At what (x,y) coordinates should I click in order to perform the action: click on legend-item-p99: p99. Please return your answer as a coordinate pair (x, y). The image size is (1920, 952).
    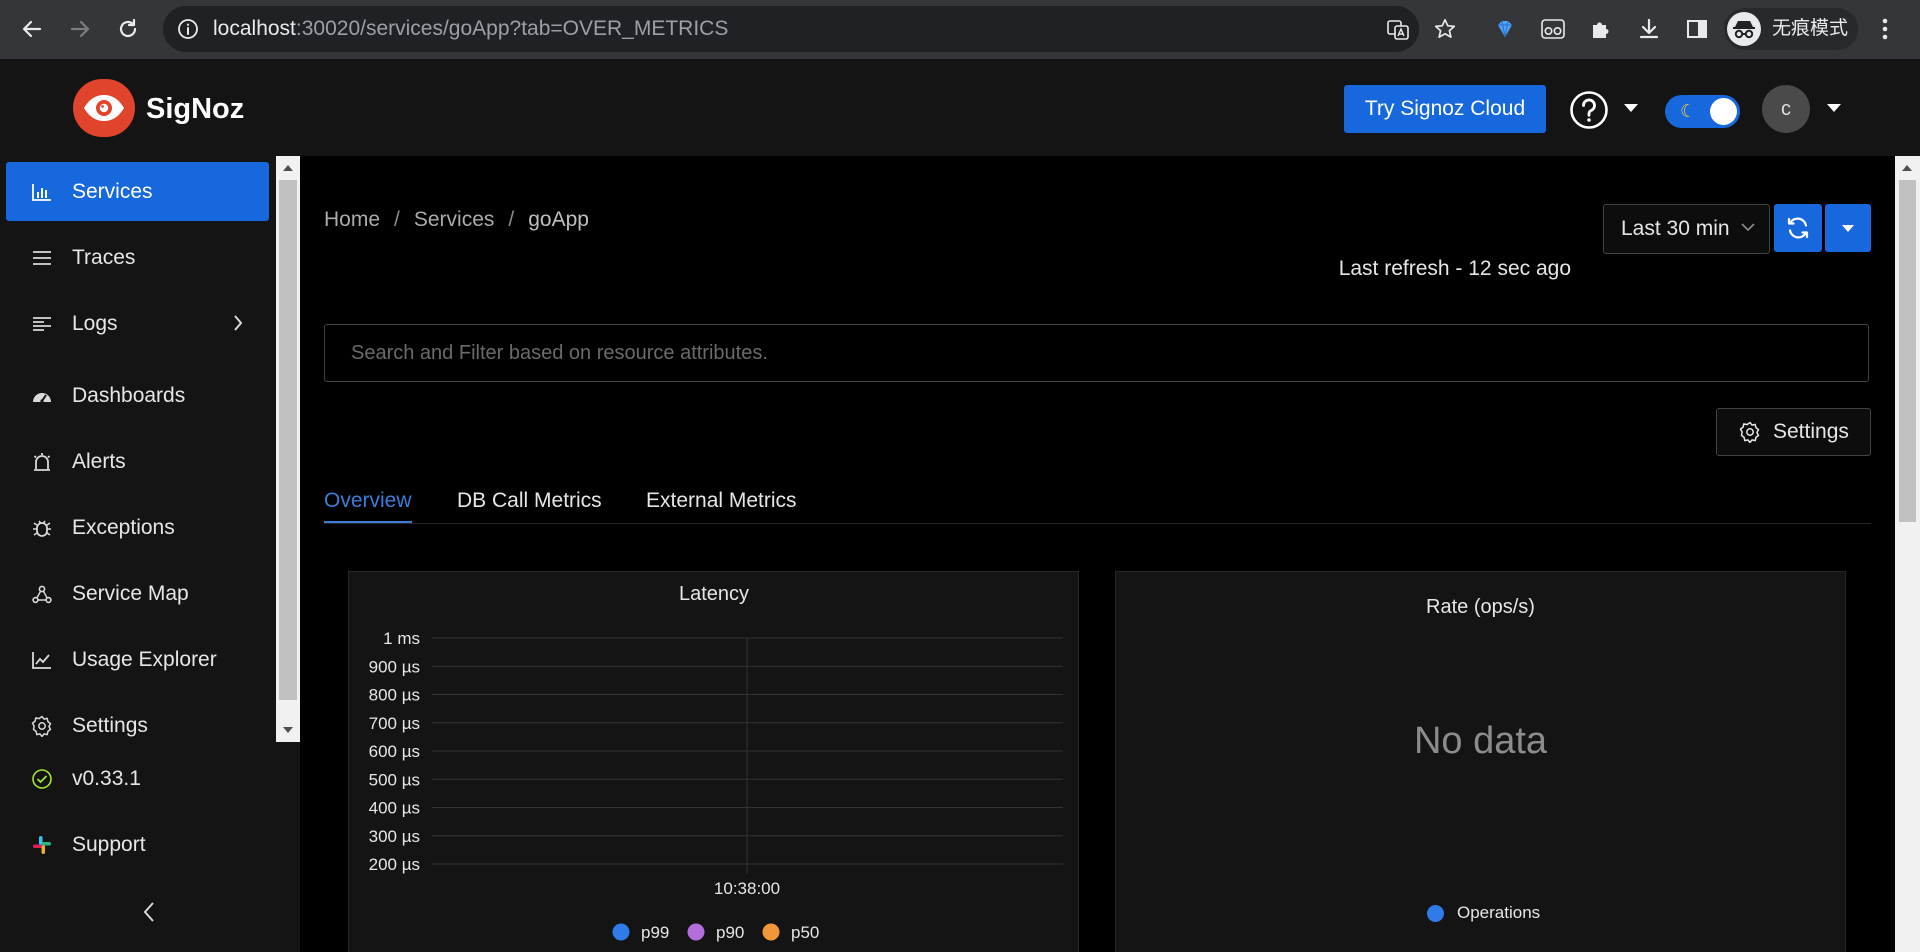
    Looking at the image, I should click on (641, 932).